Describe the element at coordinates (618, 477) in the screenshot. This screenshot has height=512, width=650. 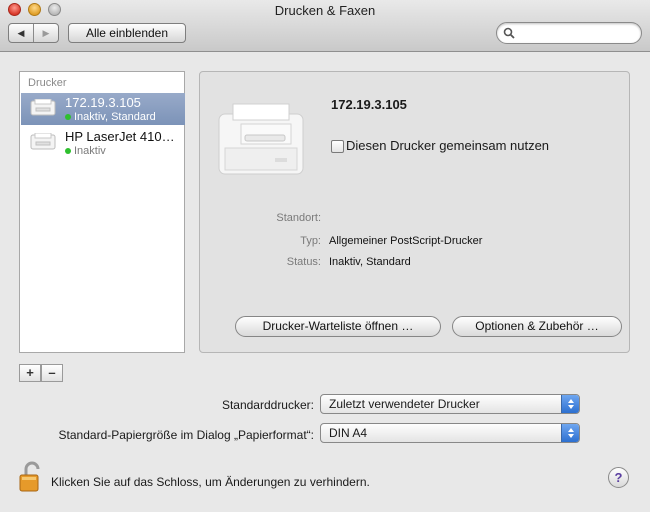
I see `help-button: ?` at that location.